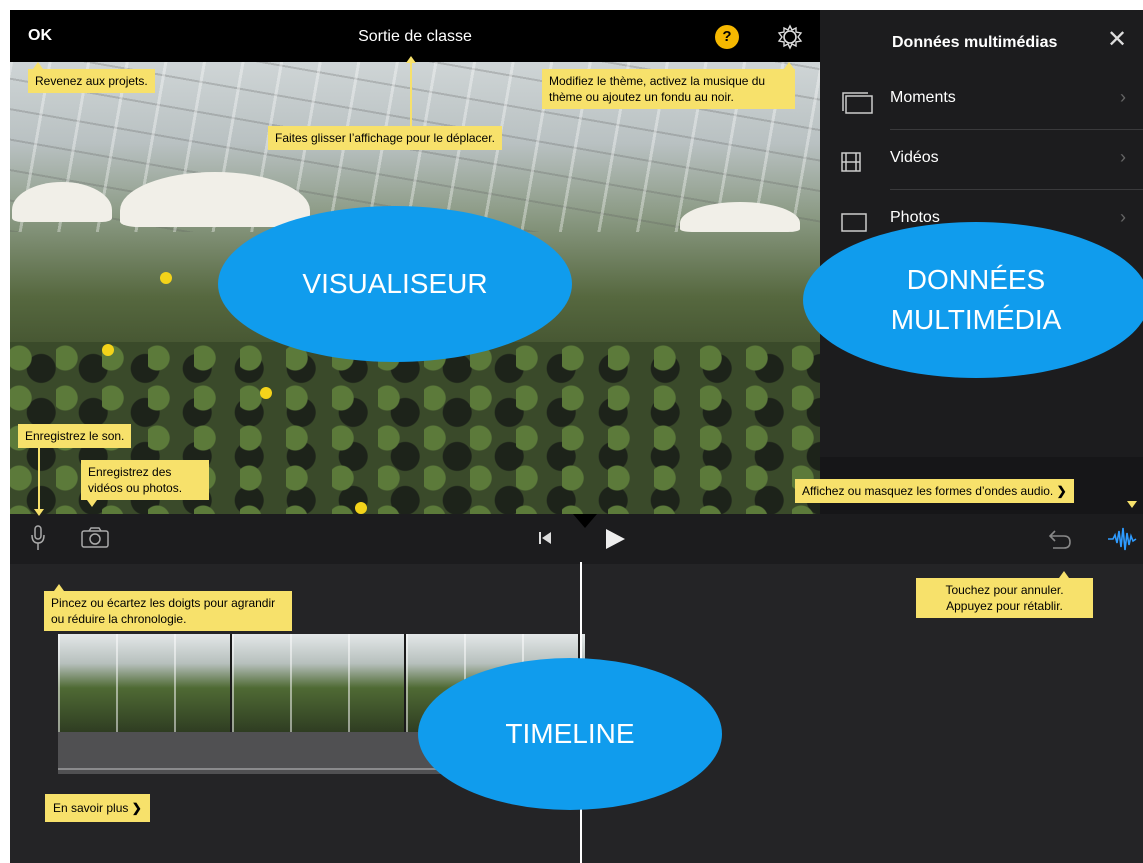 The height and width of the screenshot is (863, 1143). Describe the element at coordinates (1122, 539) in the screenshot. I see `audio-waveform-icon` at that location.